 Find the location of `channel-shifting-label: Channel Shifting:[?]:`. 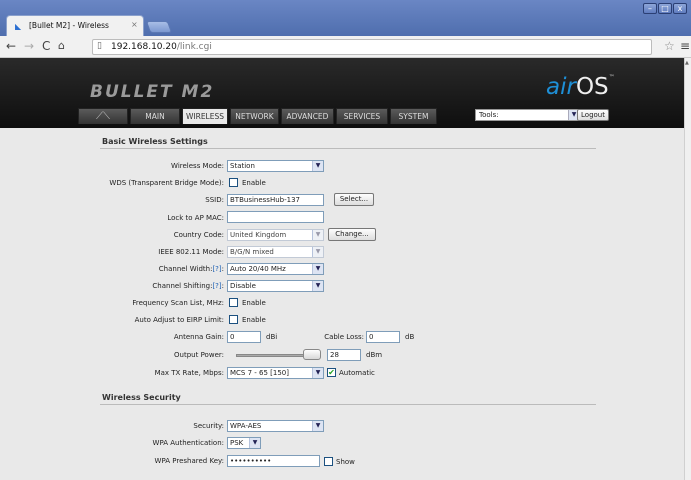

channel-shifting-label: Channel Shifting:[?]: is located at coordinates (188, 286).